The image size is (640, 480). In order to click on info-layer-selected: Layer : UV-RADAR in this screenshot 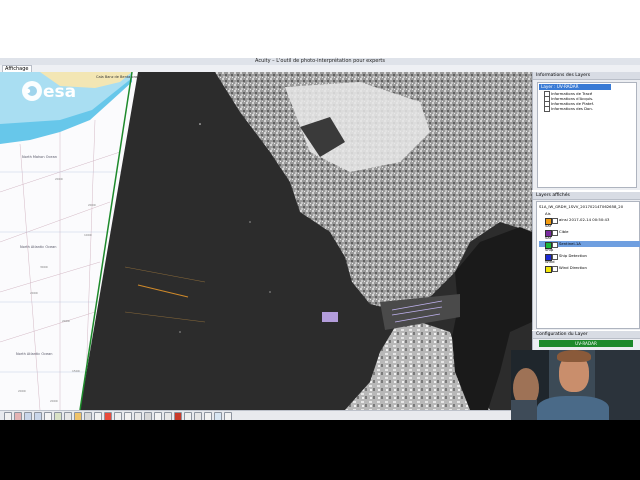, I will do `click(575, 87)`.